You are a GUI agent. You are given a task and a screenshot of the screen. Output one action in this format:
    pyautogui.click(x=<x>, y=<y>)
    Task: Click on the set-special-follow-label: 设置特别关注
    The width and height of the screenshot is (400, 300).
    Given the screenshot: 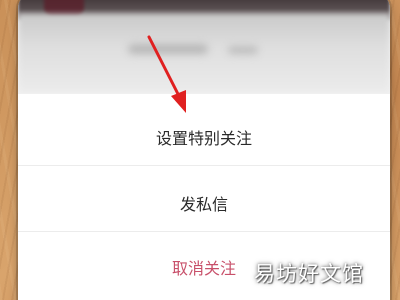 What is the action you would take?
    pyautogui.click(x=203, y=138)
    